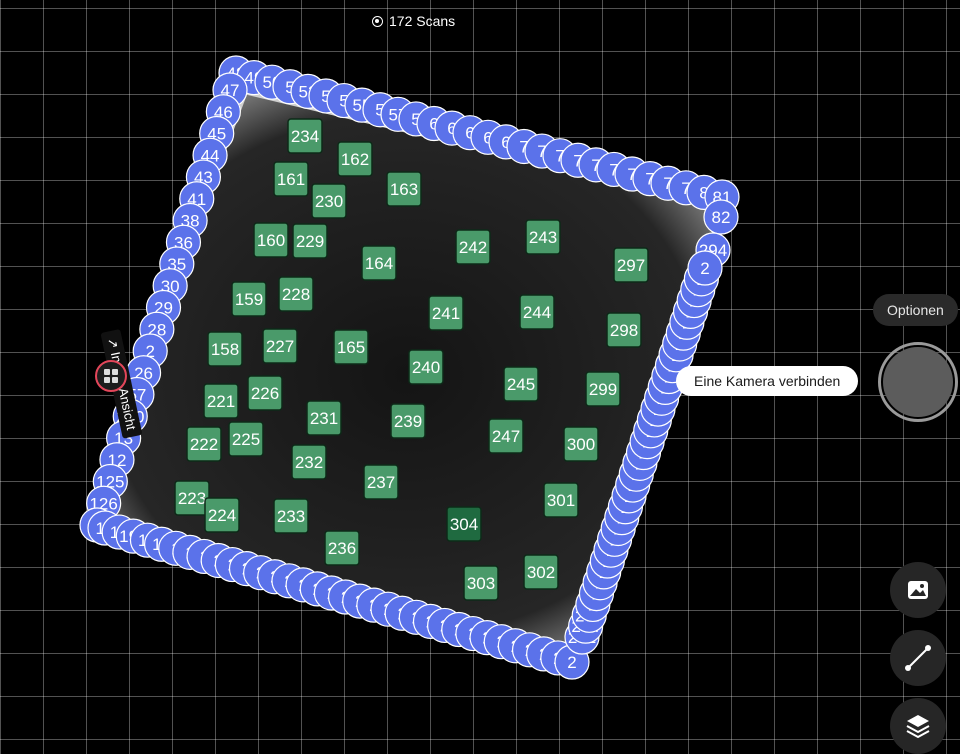 The width and height of the screenshot is (960, 754). I want to click on interior-scan-marker: 162, so click(355, 159).